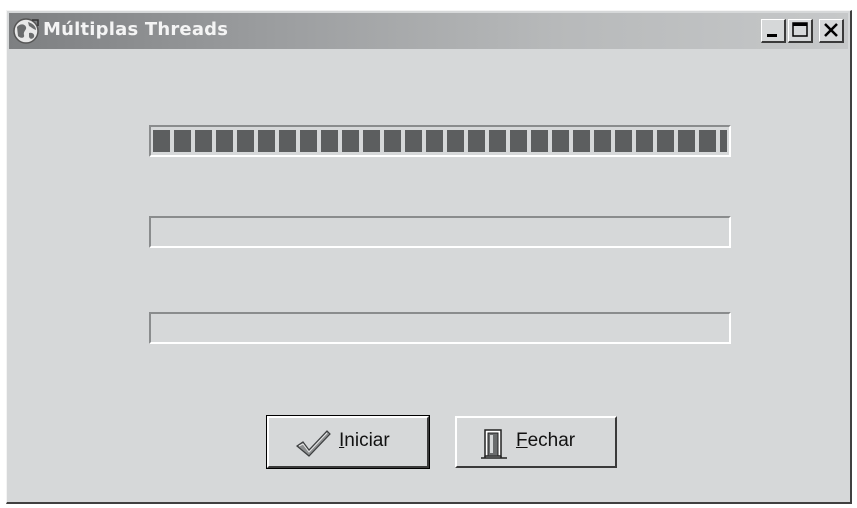 This screenshot has width=857, height=508. What do you see at coordinates (494, 447) in the screenshot?
I see `door-exit-icon` at bounding box center [494, 447].